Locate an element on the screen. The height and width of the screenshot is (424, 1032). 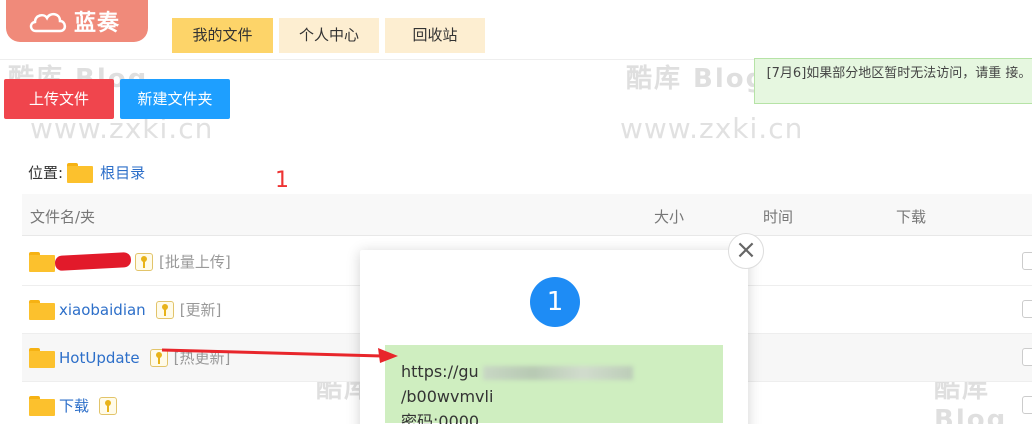
folder-name-link: HotUpdate is located at coordinates (99, 358).